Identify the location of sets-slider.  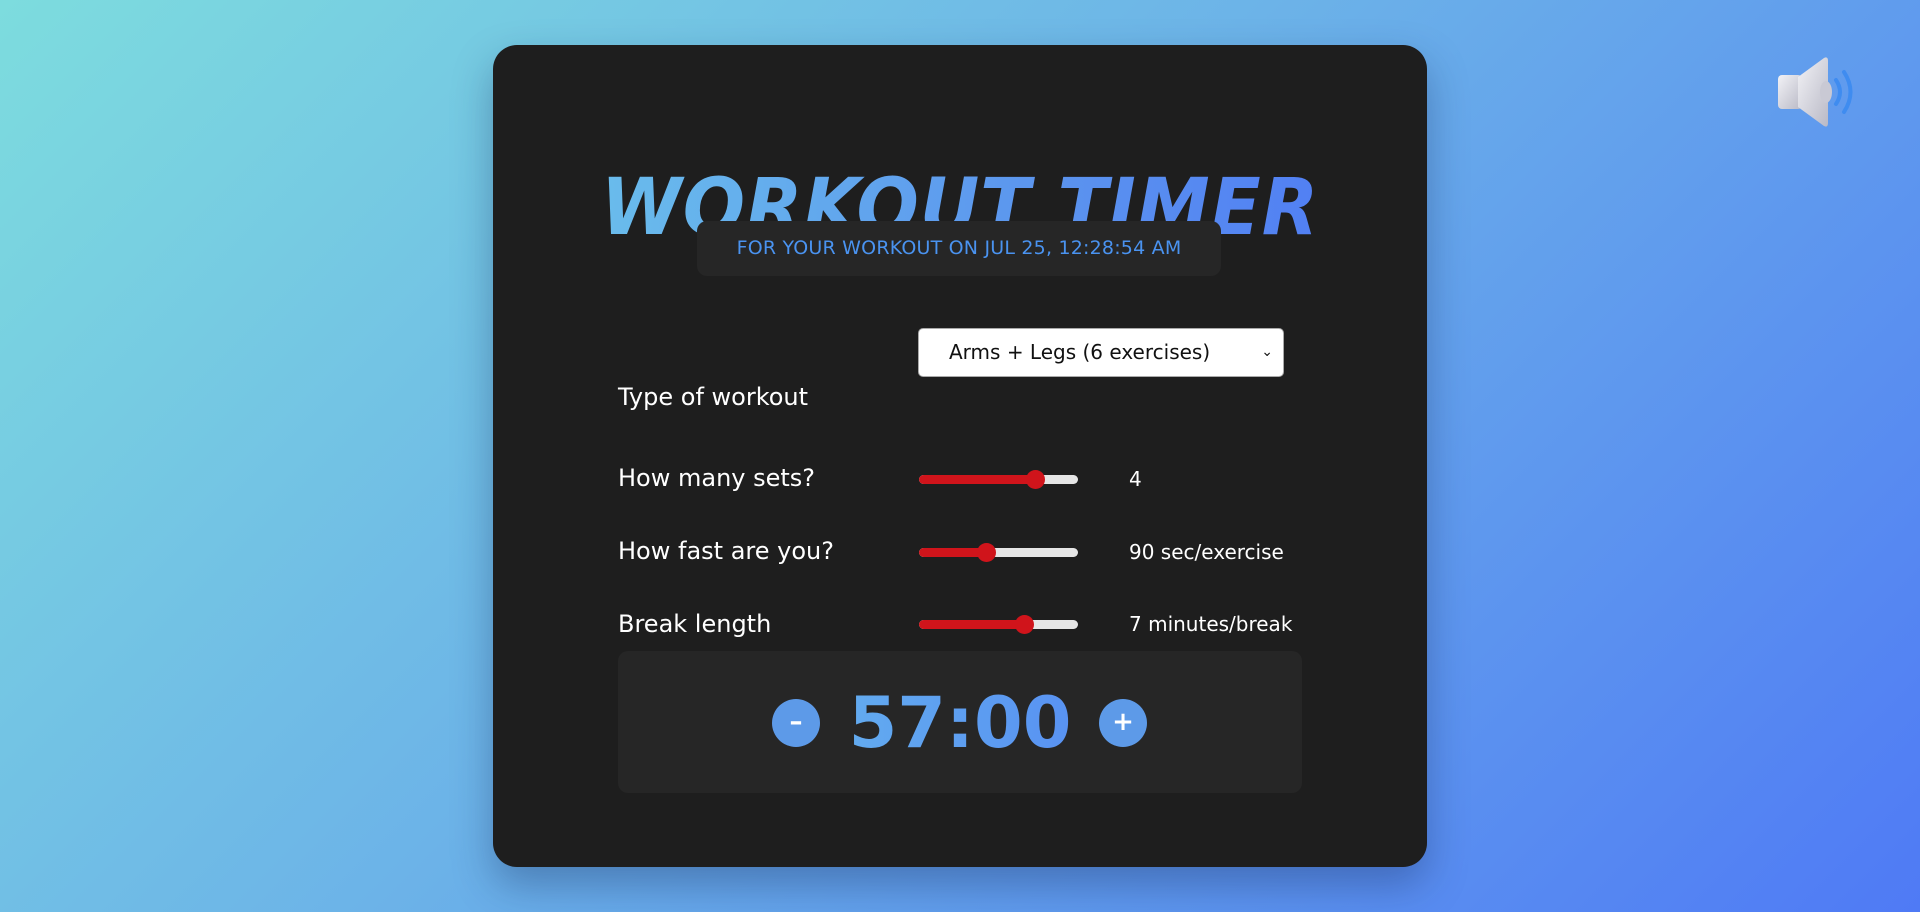
(998, 479).